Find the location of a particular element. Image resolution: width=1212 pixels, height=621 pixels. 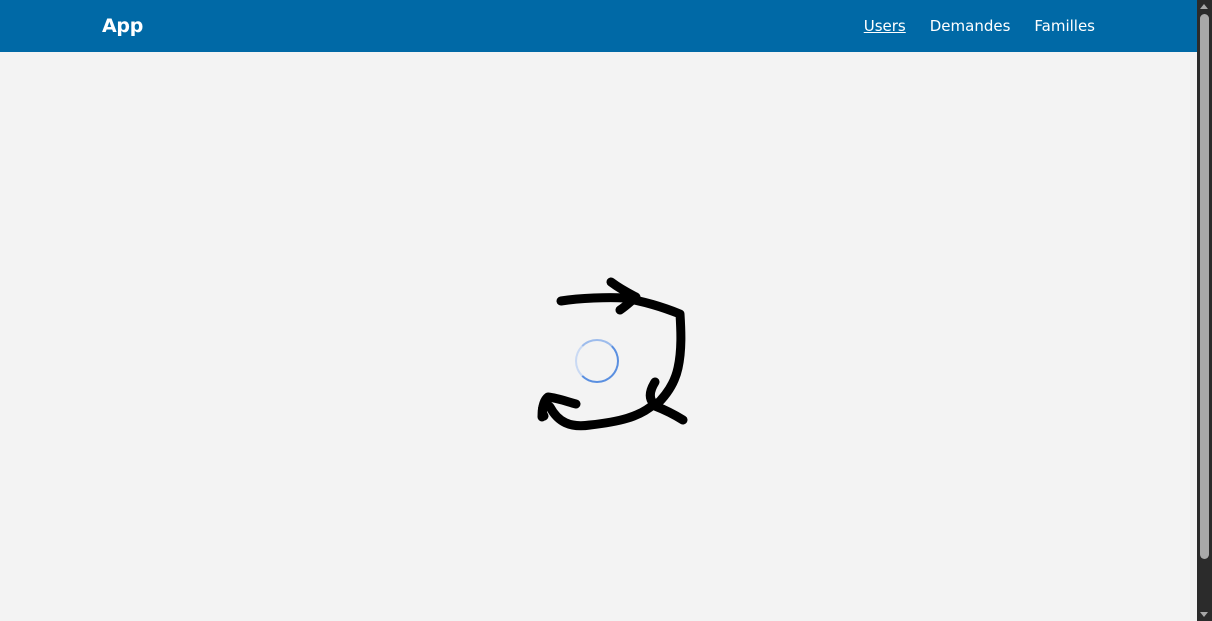

scroll-down-arrow-icon is located at coordinates (1204, 614).